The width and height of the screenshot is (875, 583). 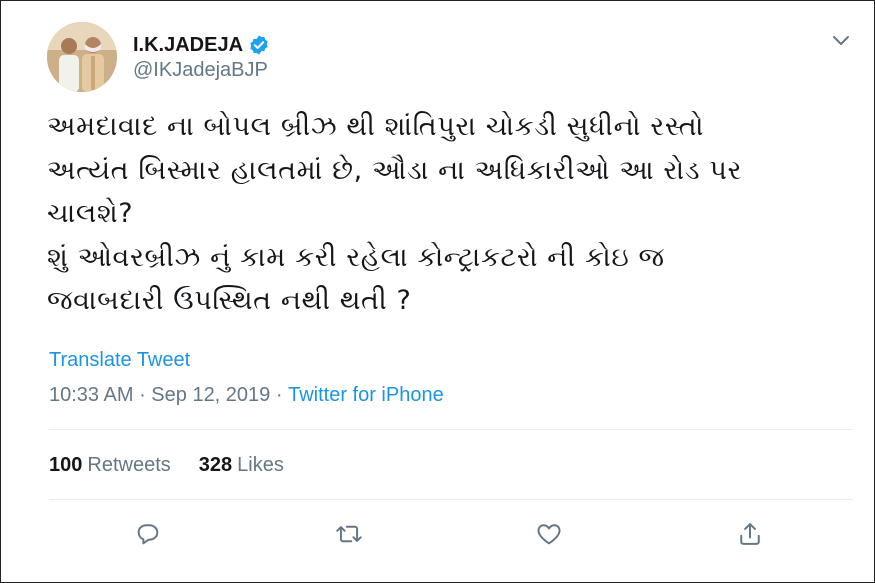 I want to click on author-name-row: I.K.JADEJA, so click(x=201, y=45).